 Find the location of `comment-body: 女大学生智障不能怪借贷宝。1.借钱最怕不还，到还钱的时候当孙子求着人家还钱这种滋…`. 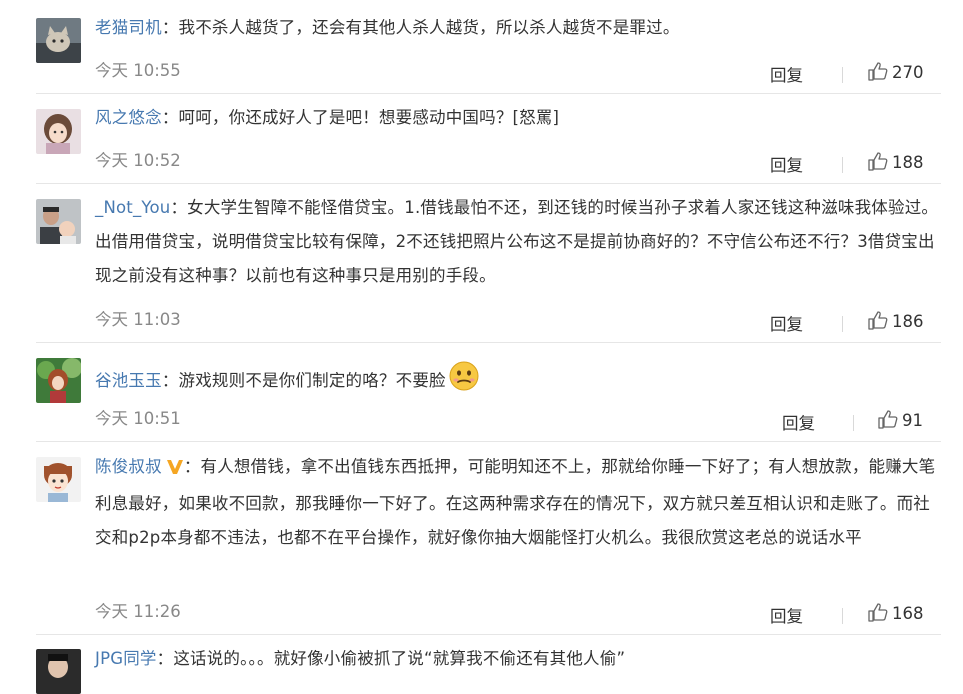

comment-body: 女大学生智障不能怪借贷宝。1.借钱最怕不还，到还钱的时候当孙子求着人家还钱这种滋… is located at coordinates (517, 241).